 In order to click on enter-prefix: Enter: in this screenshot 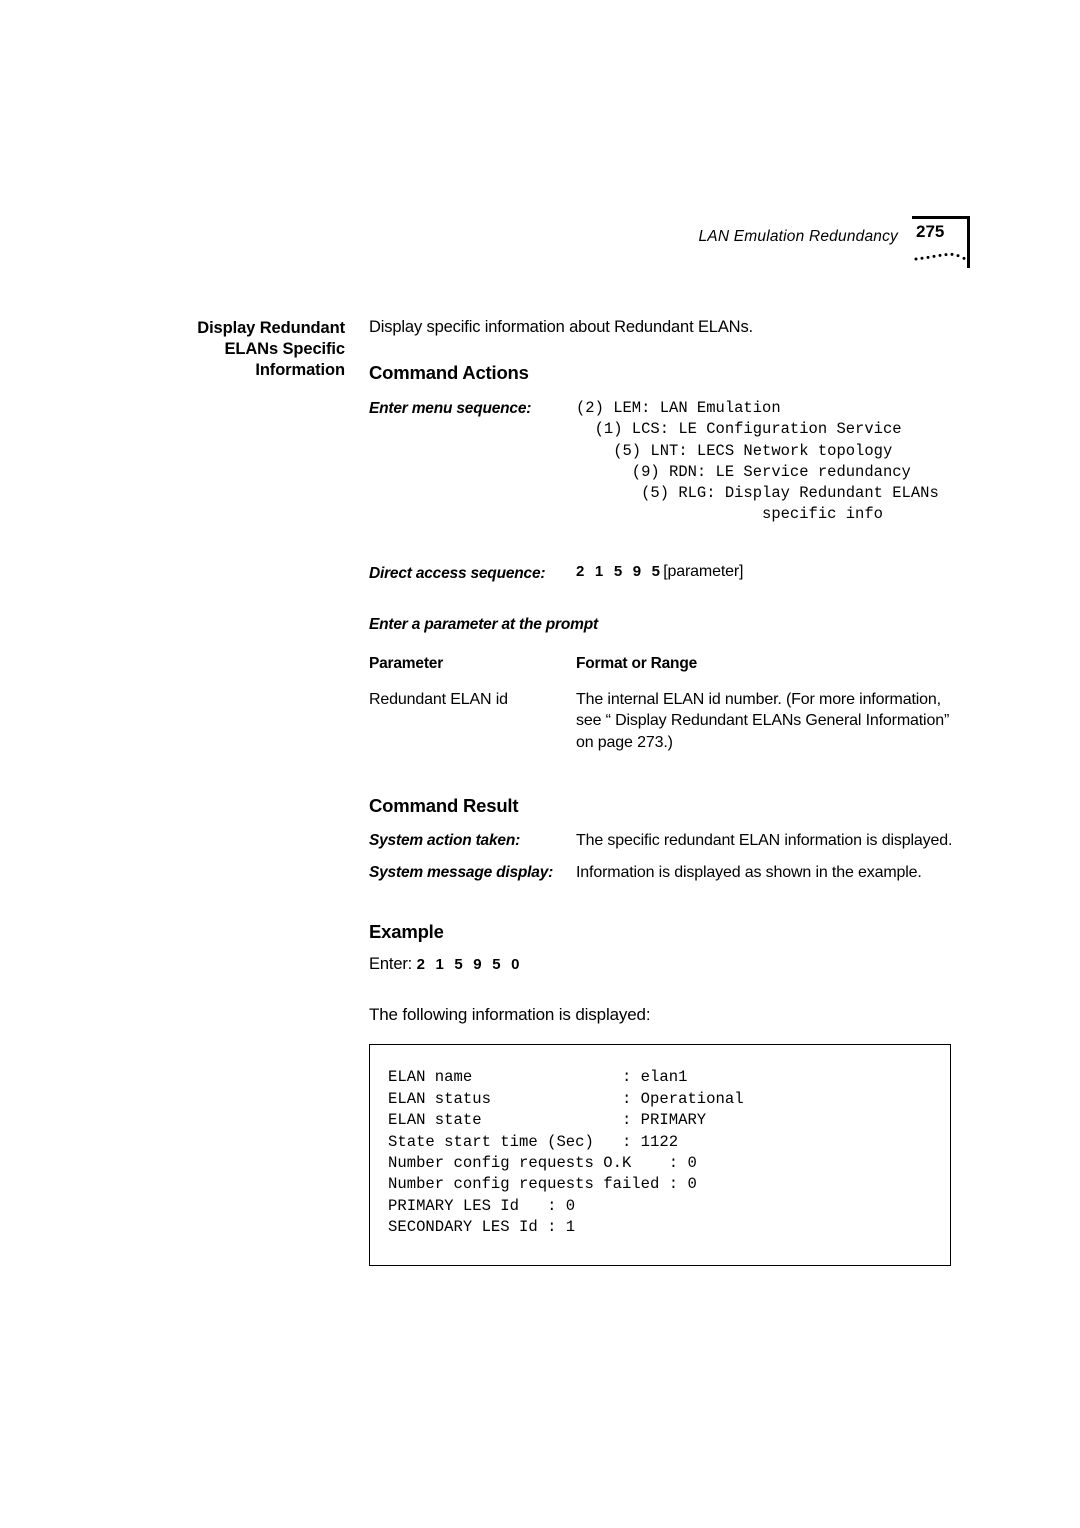, I will do `click(391, 964)`.